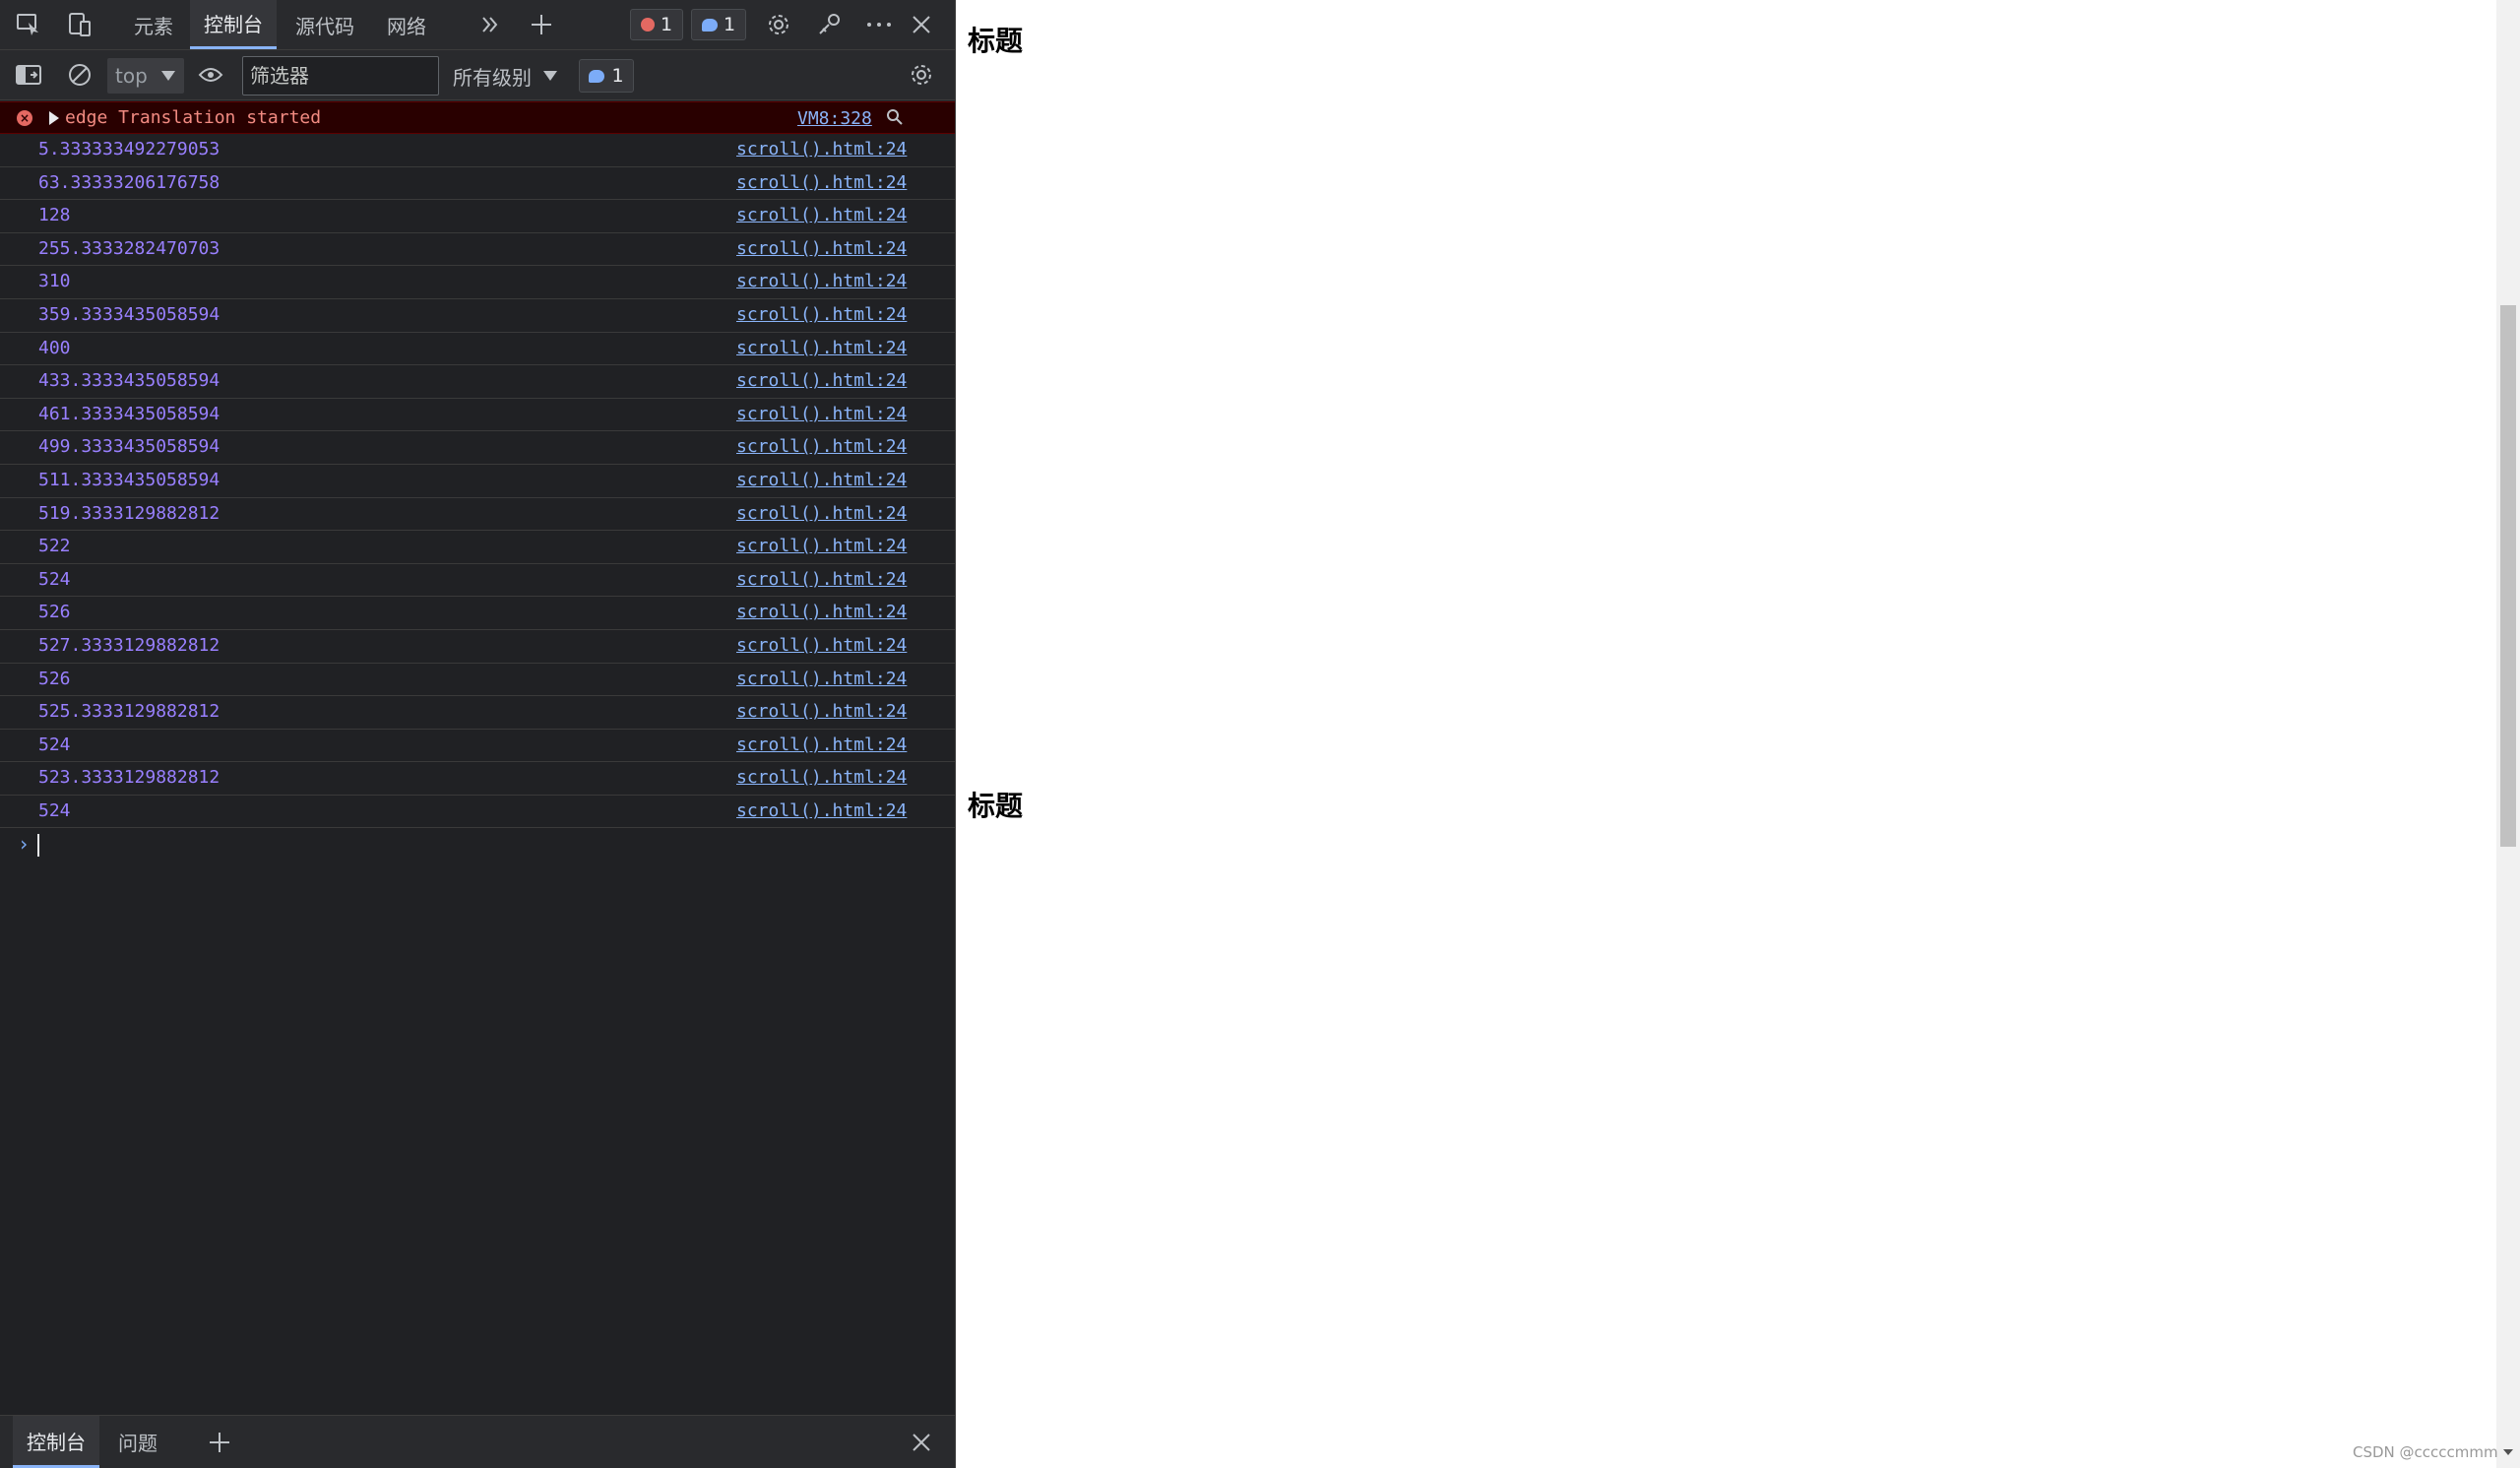 The image size is (2520, 1468). I want to click on console-settings-gear-icon, so click(921, 75).